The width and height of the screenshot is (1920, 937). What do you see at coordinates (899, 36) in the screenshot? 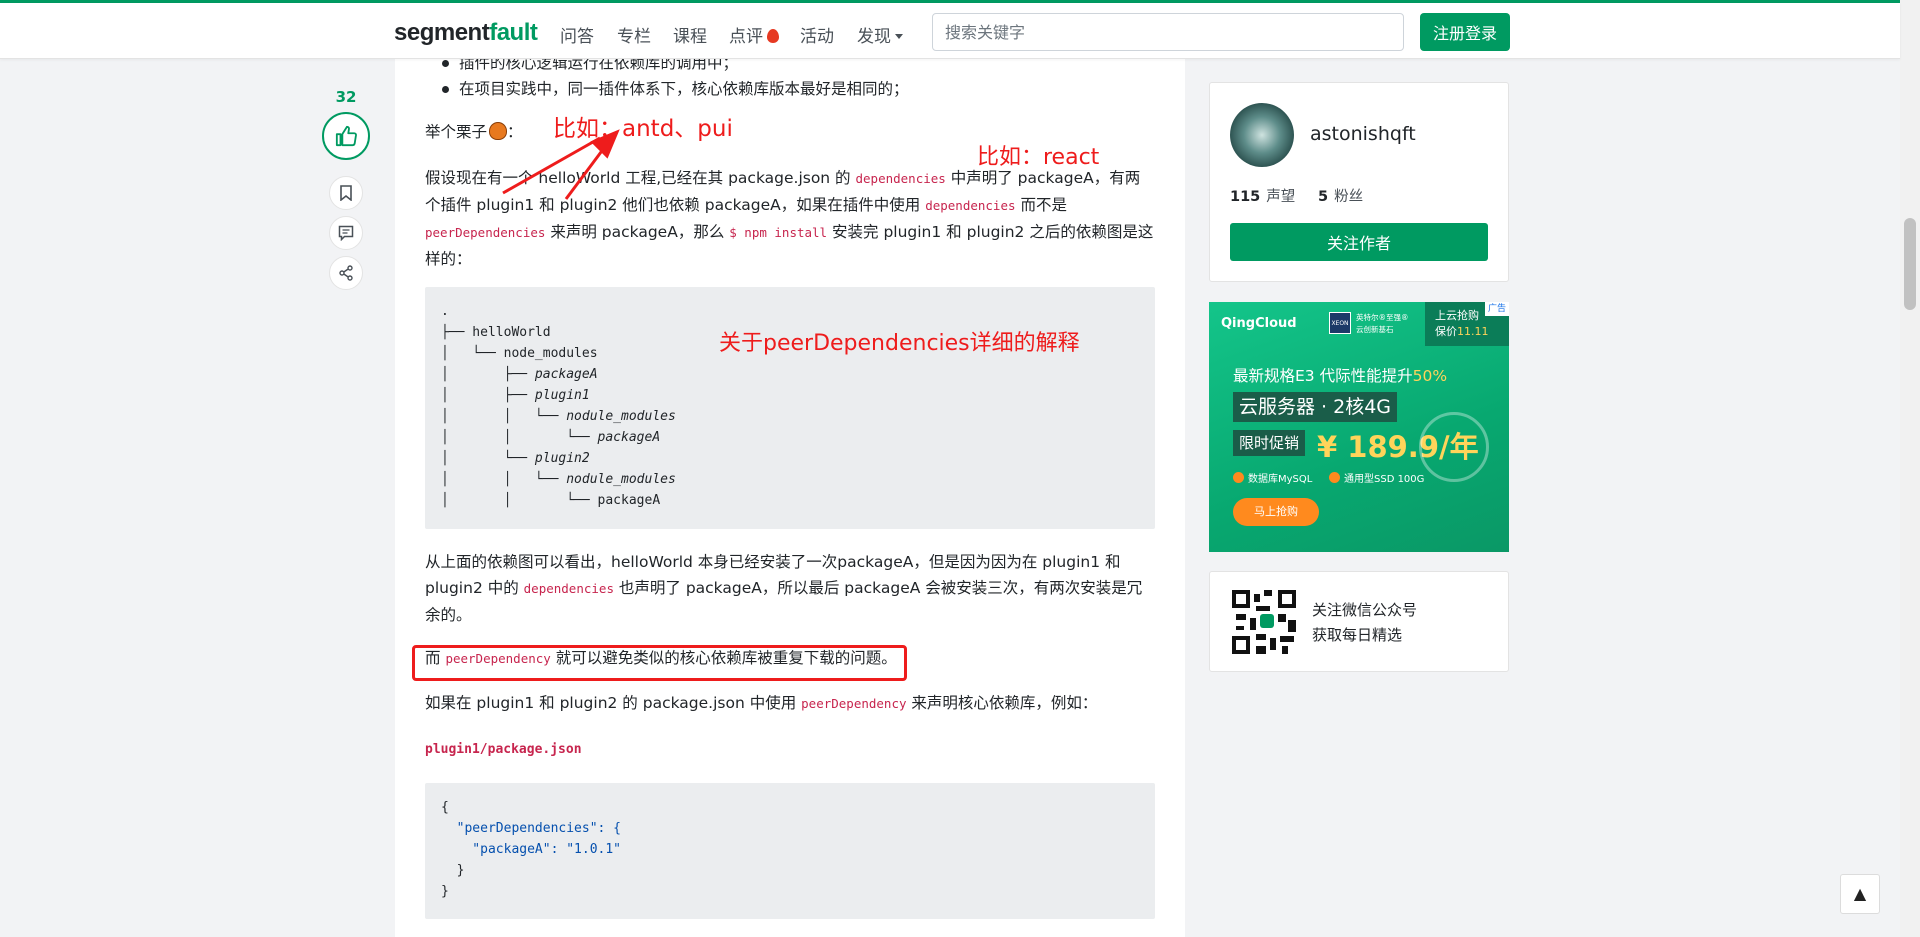
I see `chevron-down-icon` at bounding box center [899, 36].